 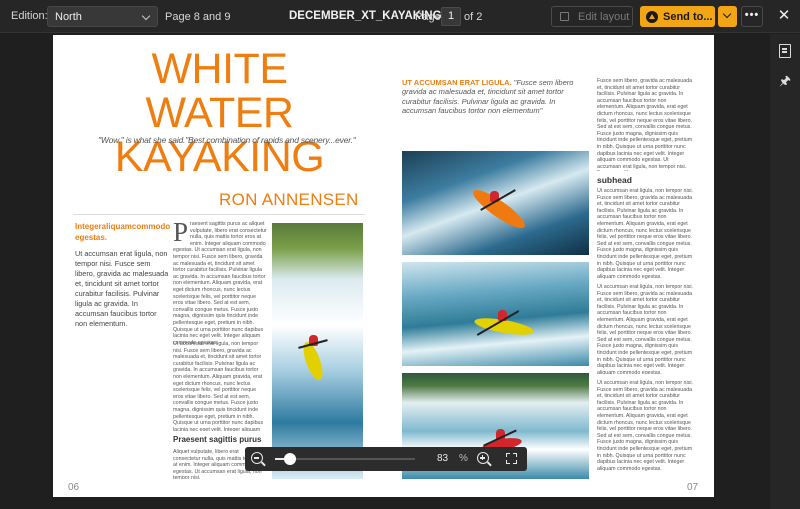 I want to click on page-number-left: 06, so click(x=74, y=487).